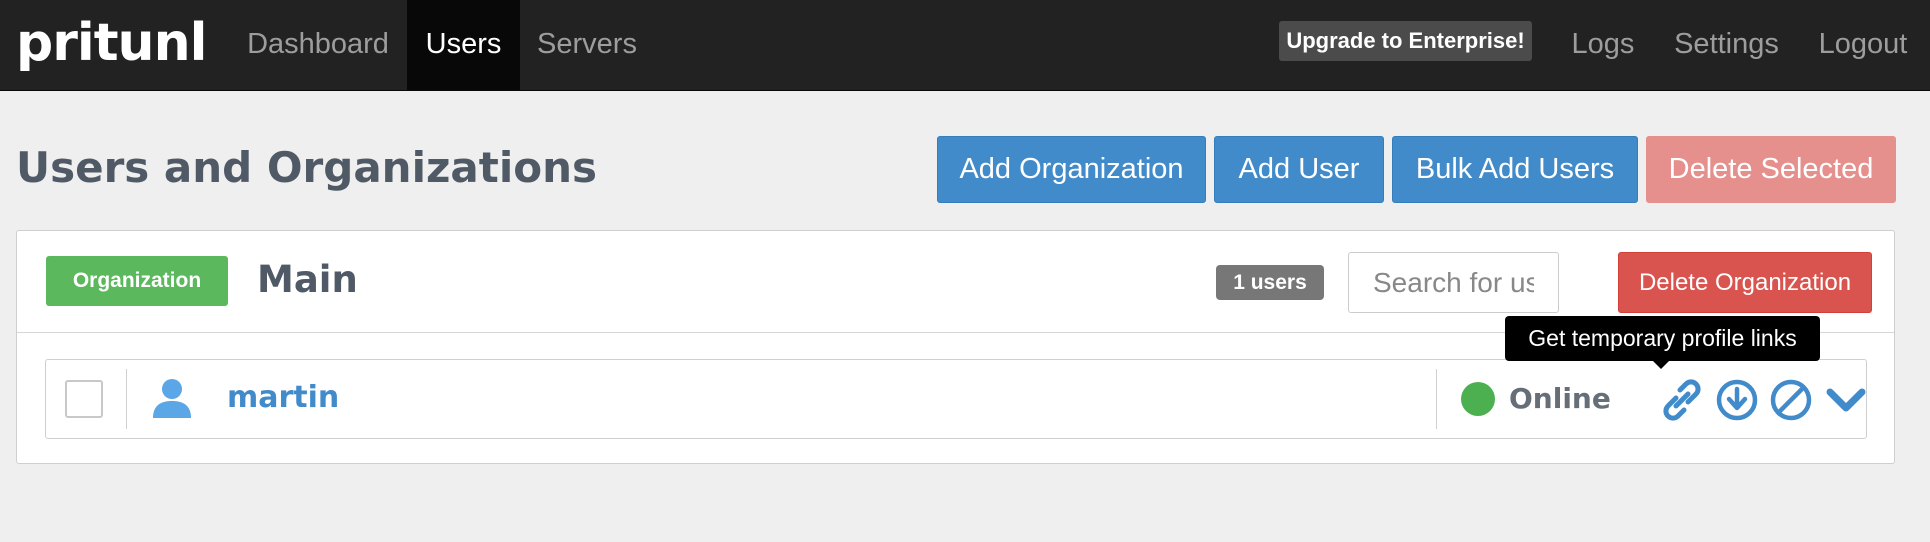 This screenshot has height=542, width=1930. What do you see at coordinates (307, 280) in the screenshot?
I see `organization-name: Main` at bounding box center [307, 280].